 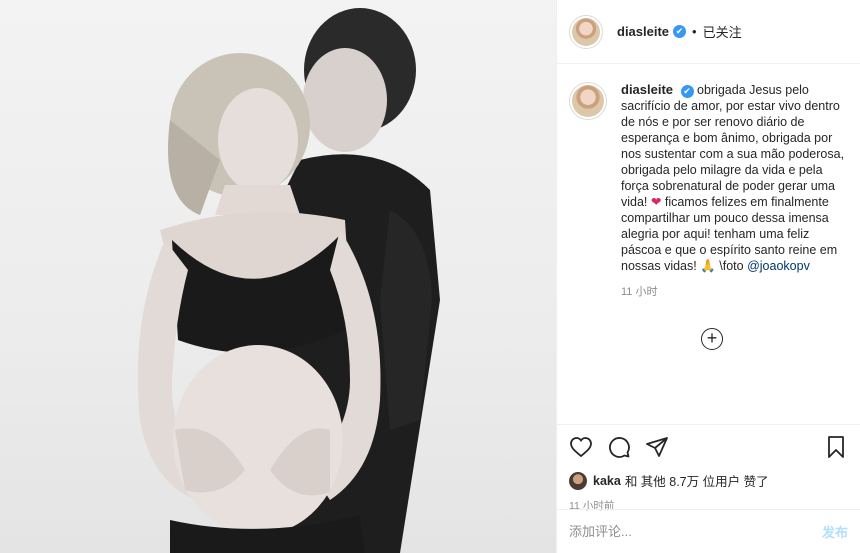 I want to click on comment-input, so click(x=695, y=531).